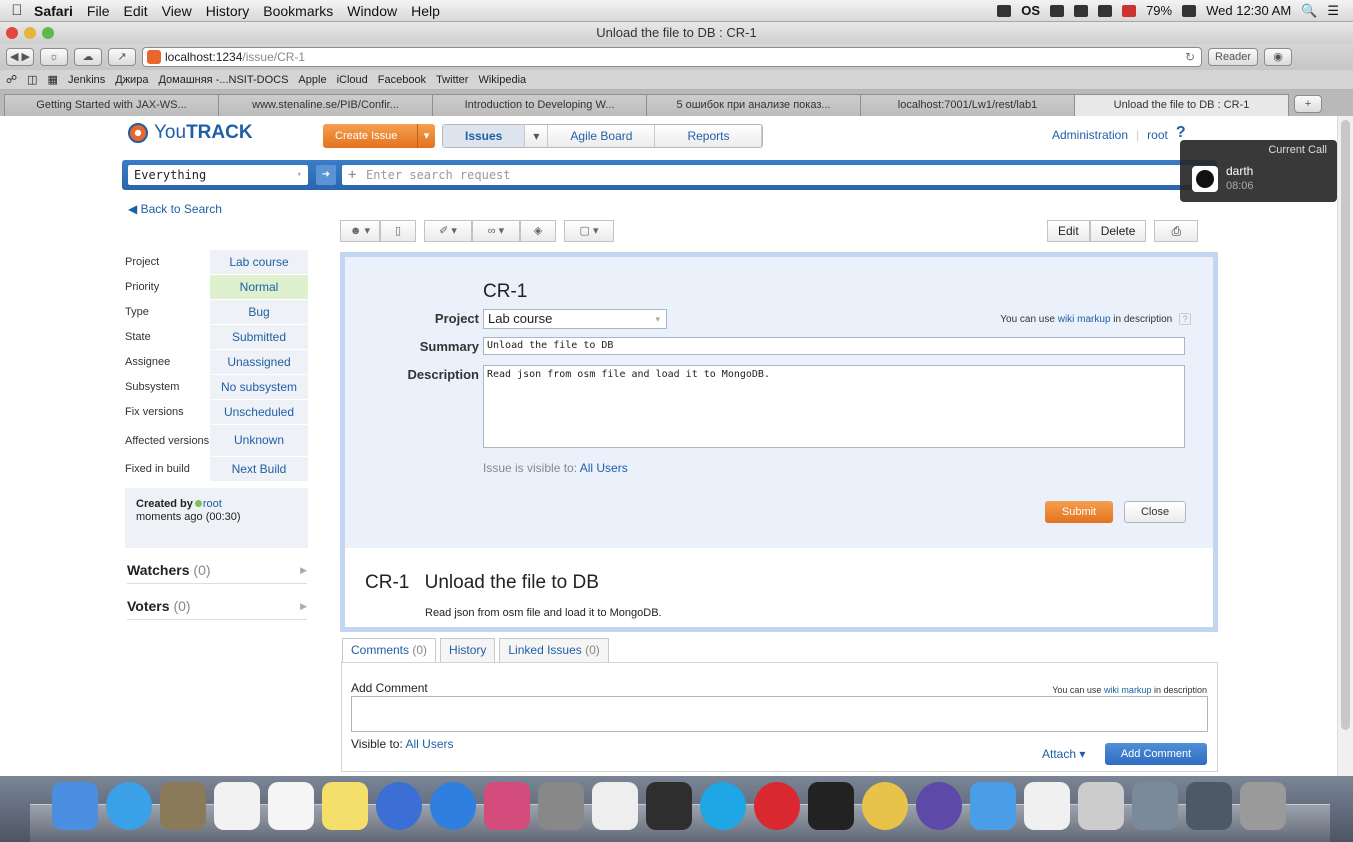 This screenshot has height=842, width=1353. I want to click on textedit-icon, so click(615, 806).